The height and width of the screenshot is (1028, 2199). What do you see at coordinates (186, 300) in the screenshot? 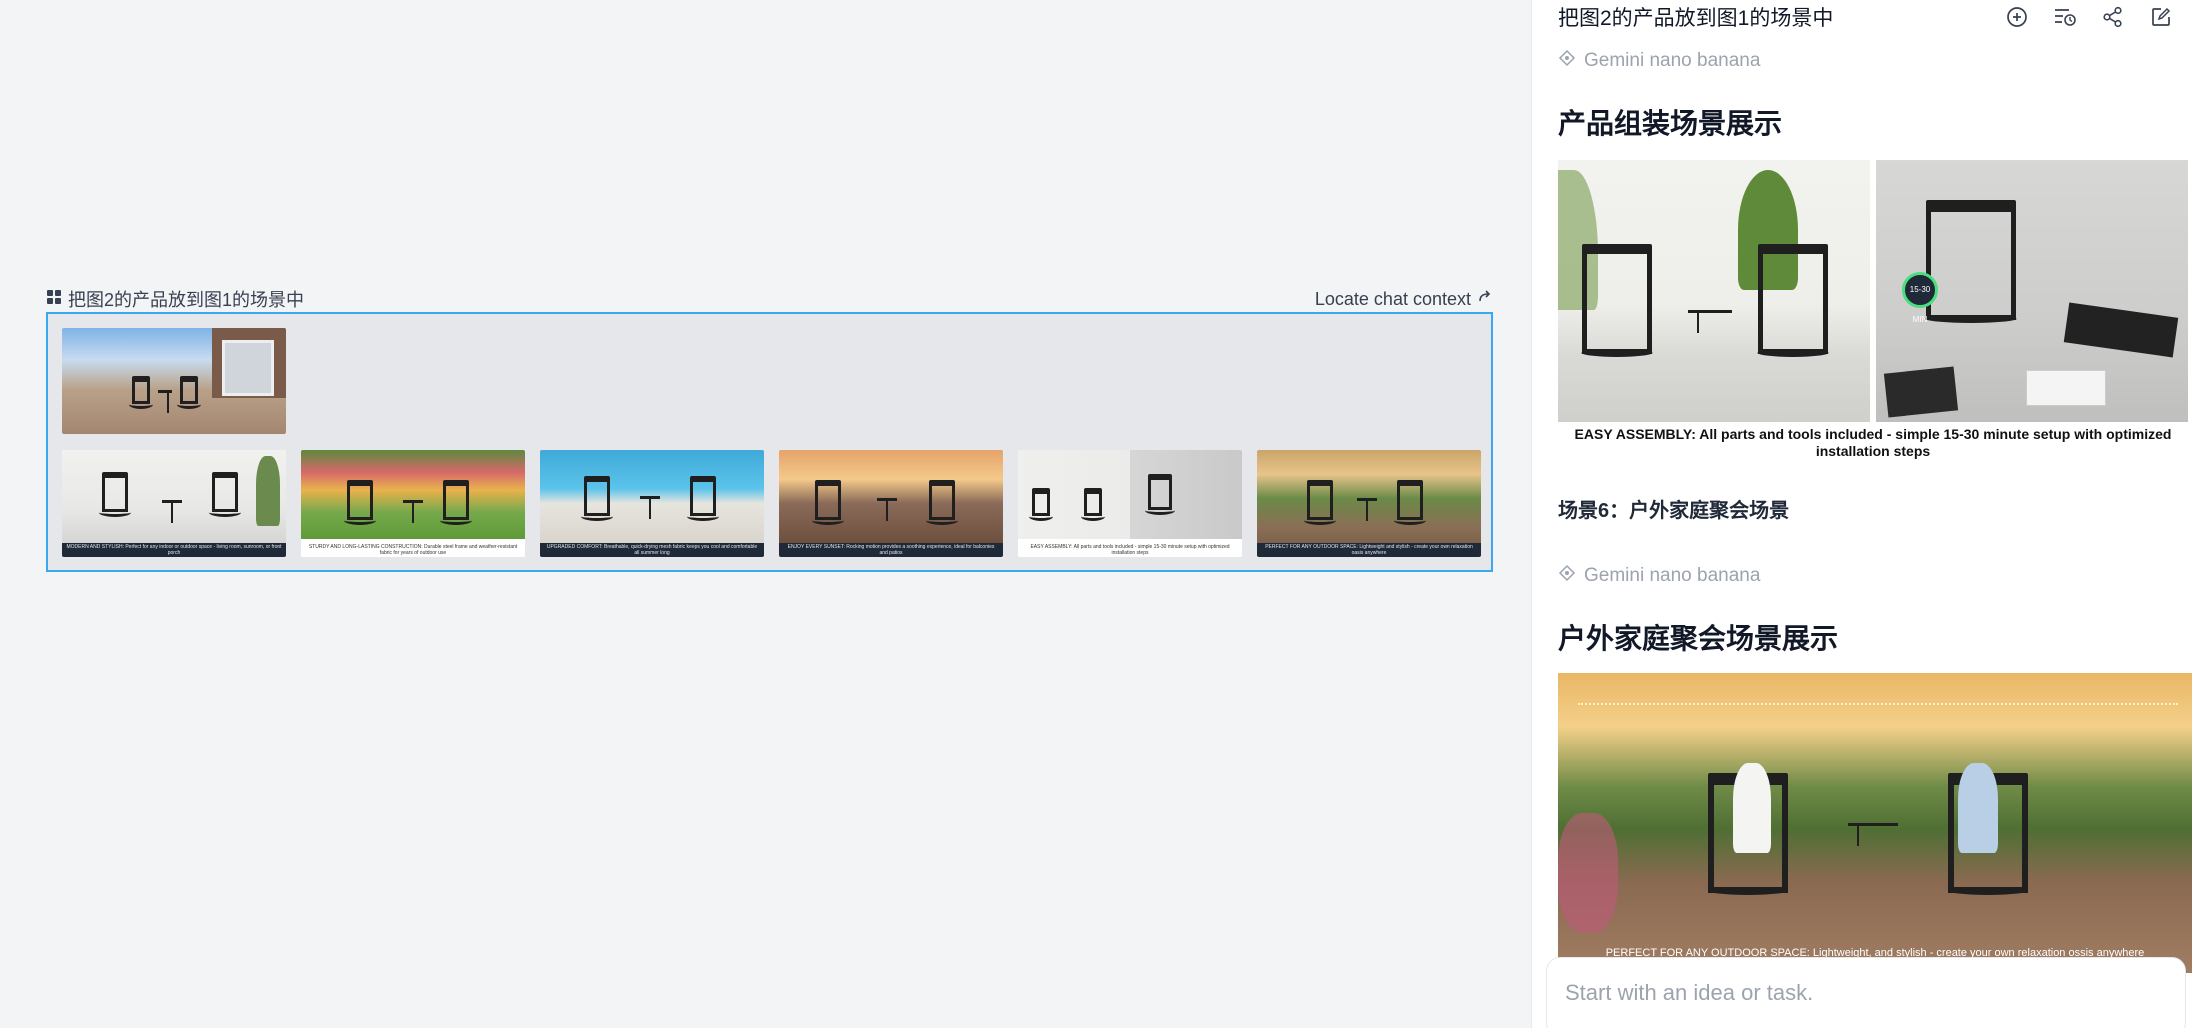
I see `board-title-text: 把图2的产品放到图1的场景中` at bounding box center [186, 300].